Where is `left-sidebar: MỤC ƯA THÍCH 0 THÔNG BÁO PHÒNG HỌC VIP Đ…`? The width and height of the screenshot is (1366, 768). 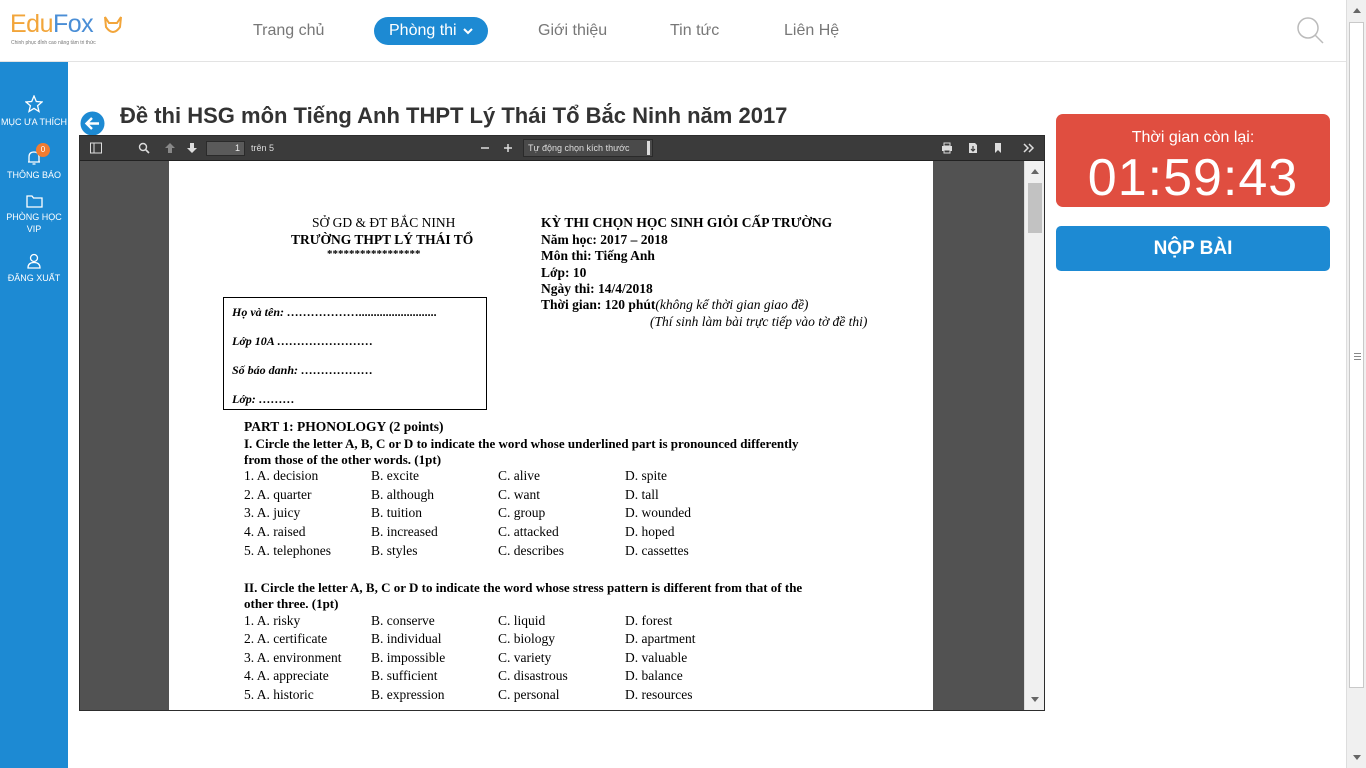 left-sidebar: MỤC ƯA THÍCH 0 THÔNG BÁO PHÒNG HỌC VIP Đ… is located at coordinates (34, 415).